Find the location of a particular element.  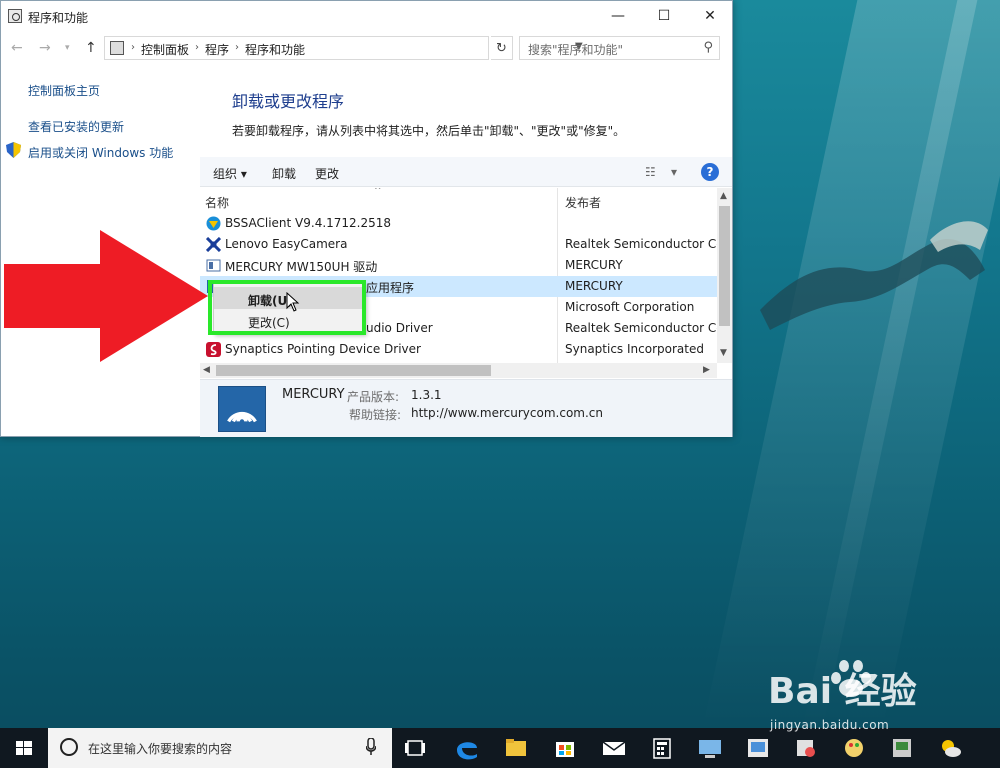

search-icon: ⚲ is located at coordinates (708, 47).